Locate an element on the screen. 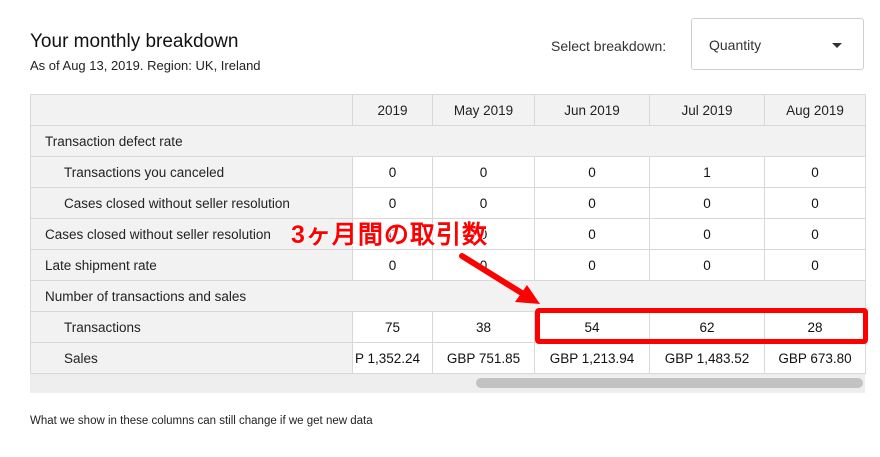  header-blank-cell is located at coordinates (191, 110).